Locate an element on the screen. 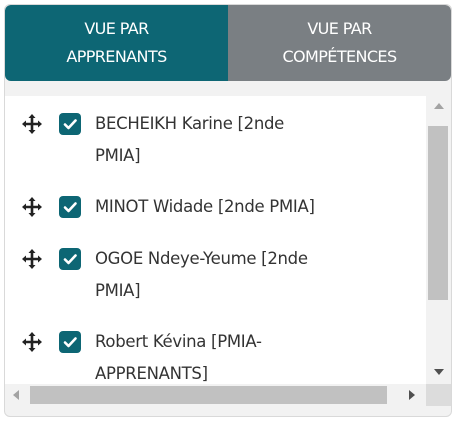 The width and height of the screenshot is (456, 421). horizontal-scroll-thumb is located at coordinates (208, 395).